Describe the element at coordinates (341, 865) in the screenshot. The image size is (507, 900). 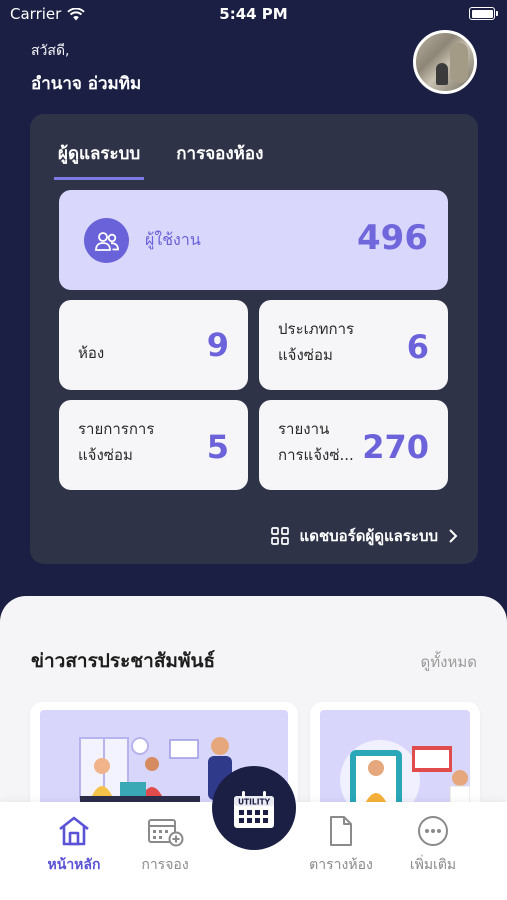
I see `nav-room-schedule-label: ตารางห้อง` at that location.